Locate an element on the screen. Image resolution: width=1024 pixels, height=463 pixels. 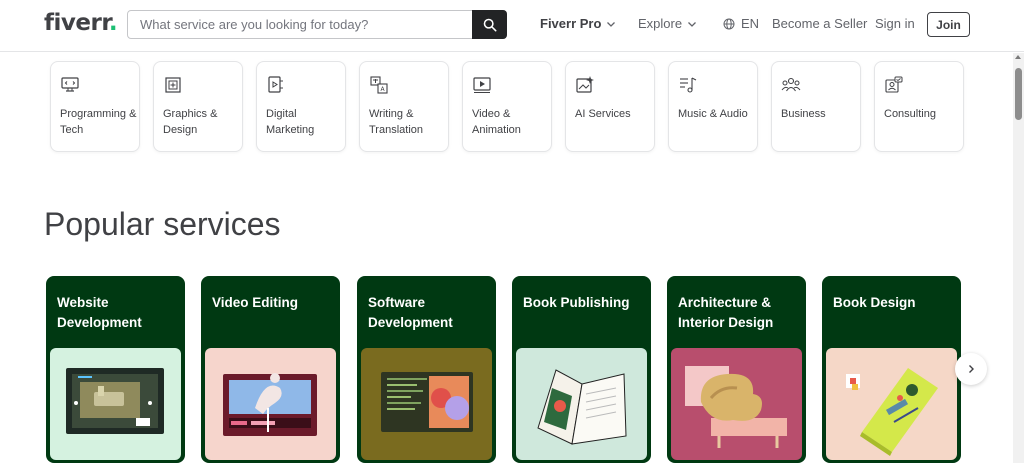
logo-text: fiverr is located at coordinates (76, 23).